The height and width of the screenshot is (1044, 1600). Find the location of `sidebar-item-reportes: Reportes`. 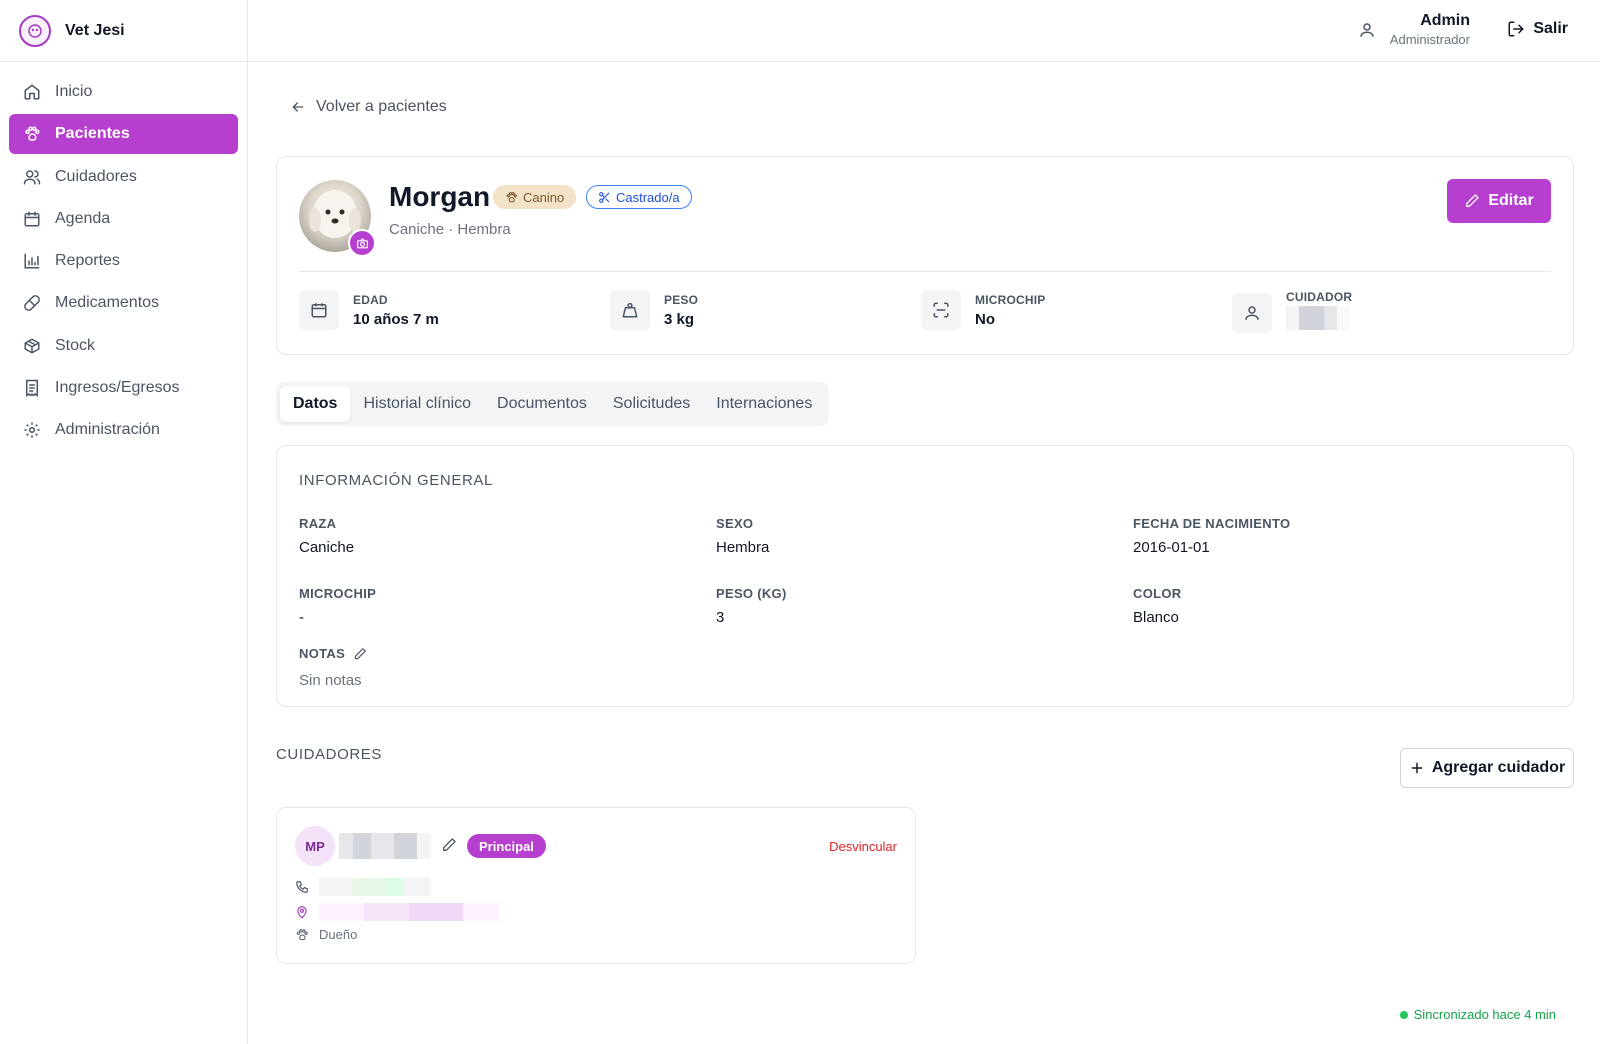

sidebar-item-reportes: Reportes is located at coordinates (123, 261).